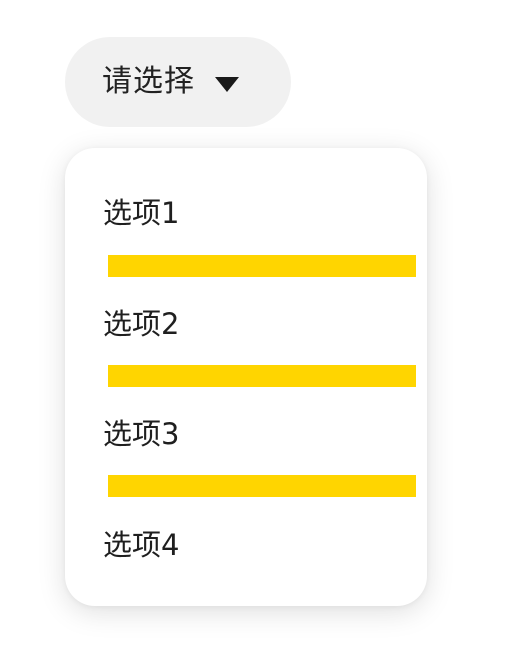 This screenshot has height=652, width=506. Describe the element at coordinates (227, 84) in the screenshot. I see `caret-down-icon` at that location.